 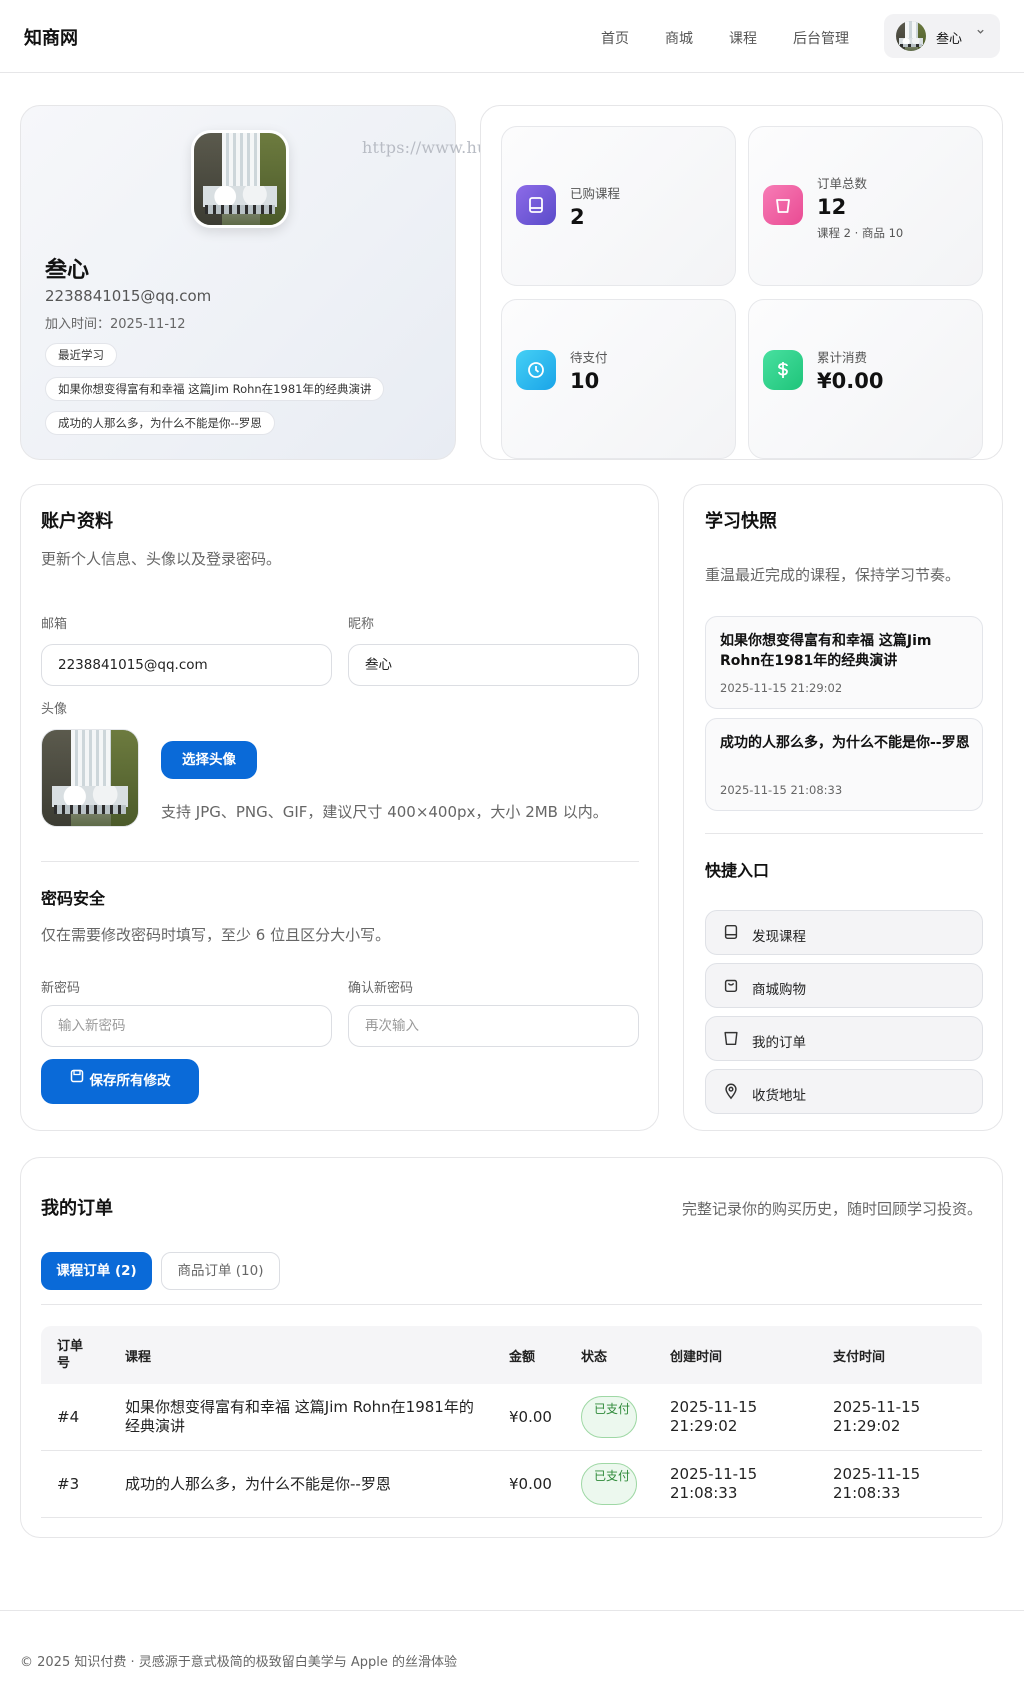 I want to click on password-section-title: 密码安全, so click(x=73, y=898).